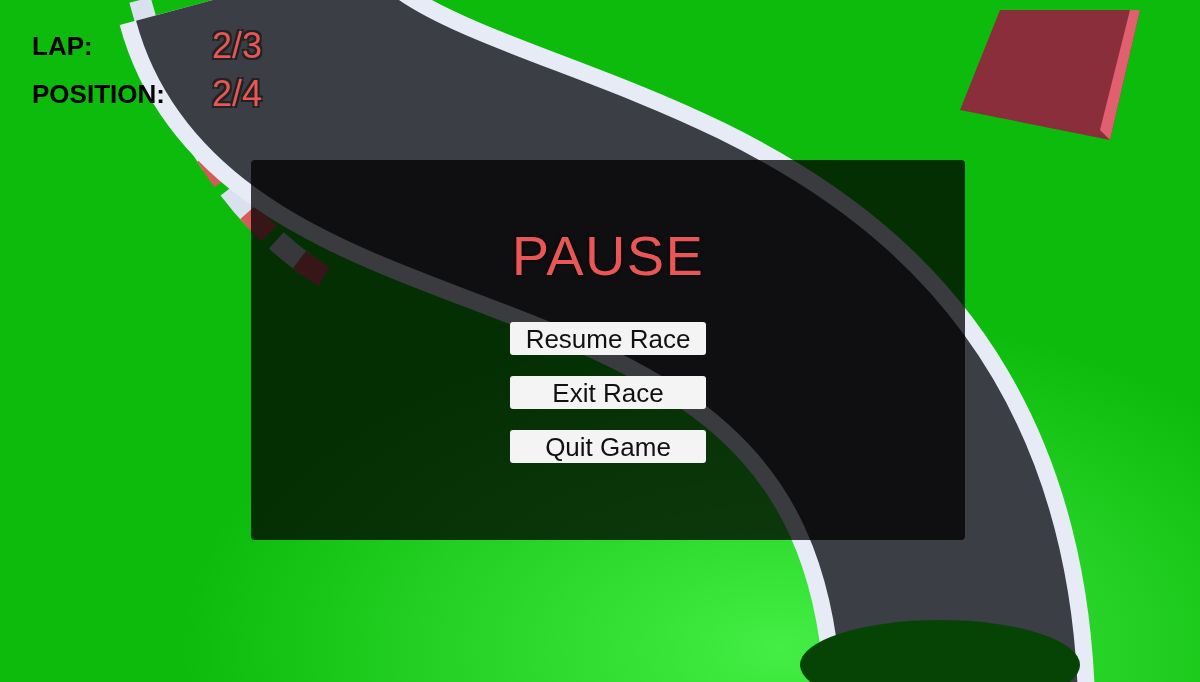  I want to click on hud-value: 2/3, so click(237, 46).